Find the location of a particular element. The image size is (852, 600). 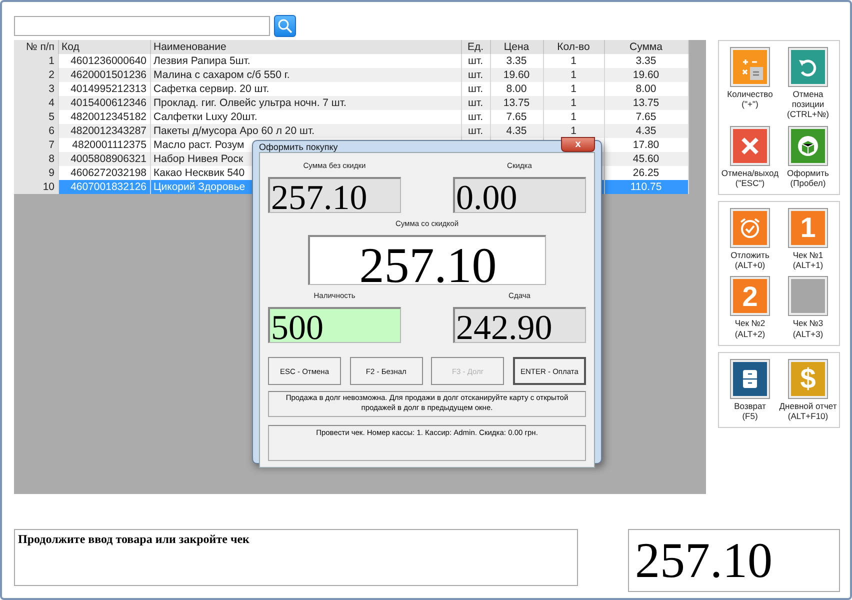

table-cell: 4820001112375 is located at coordinates (104, 145).